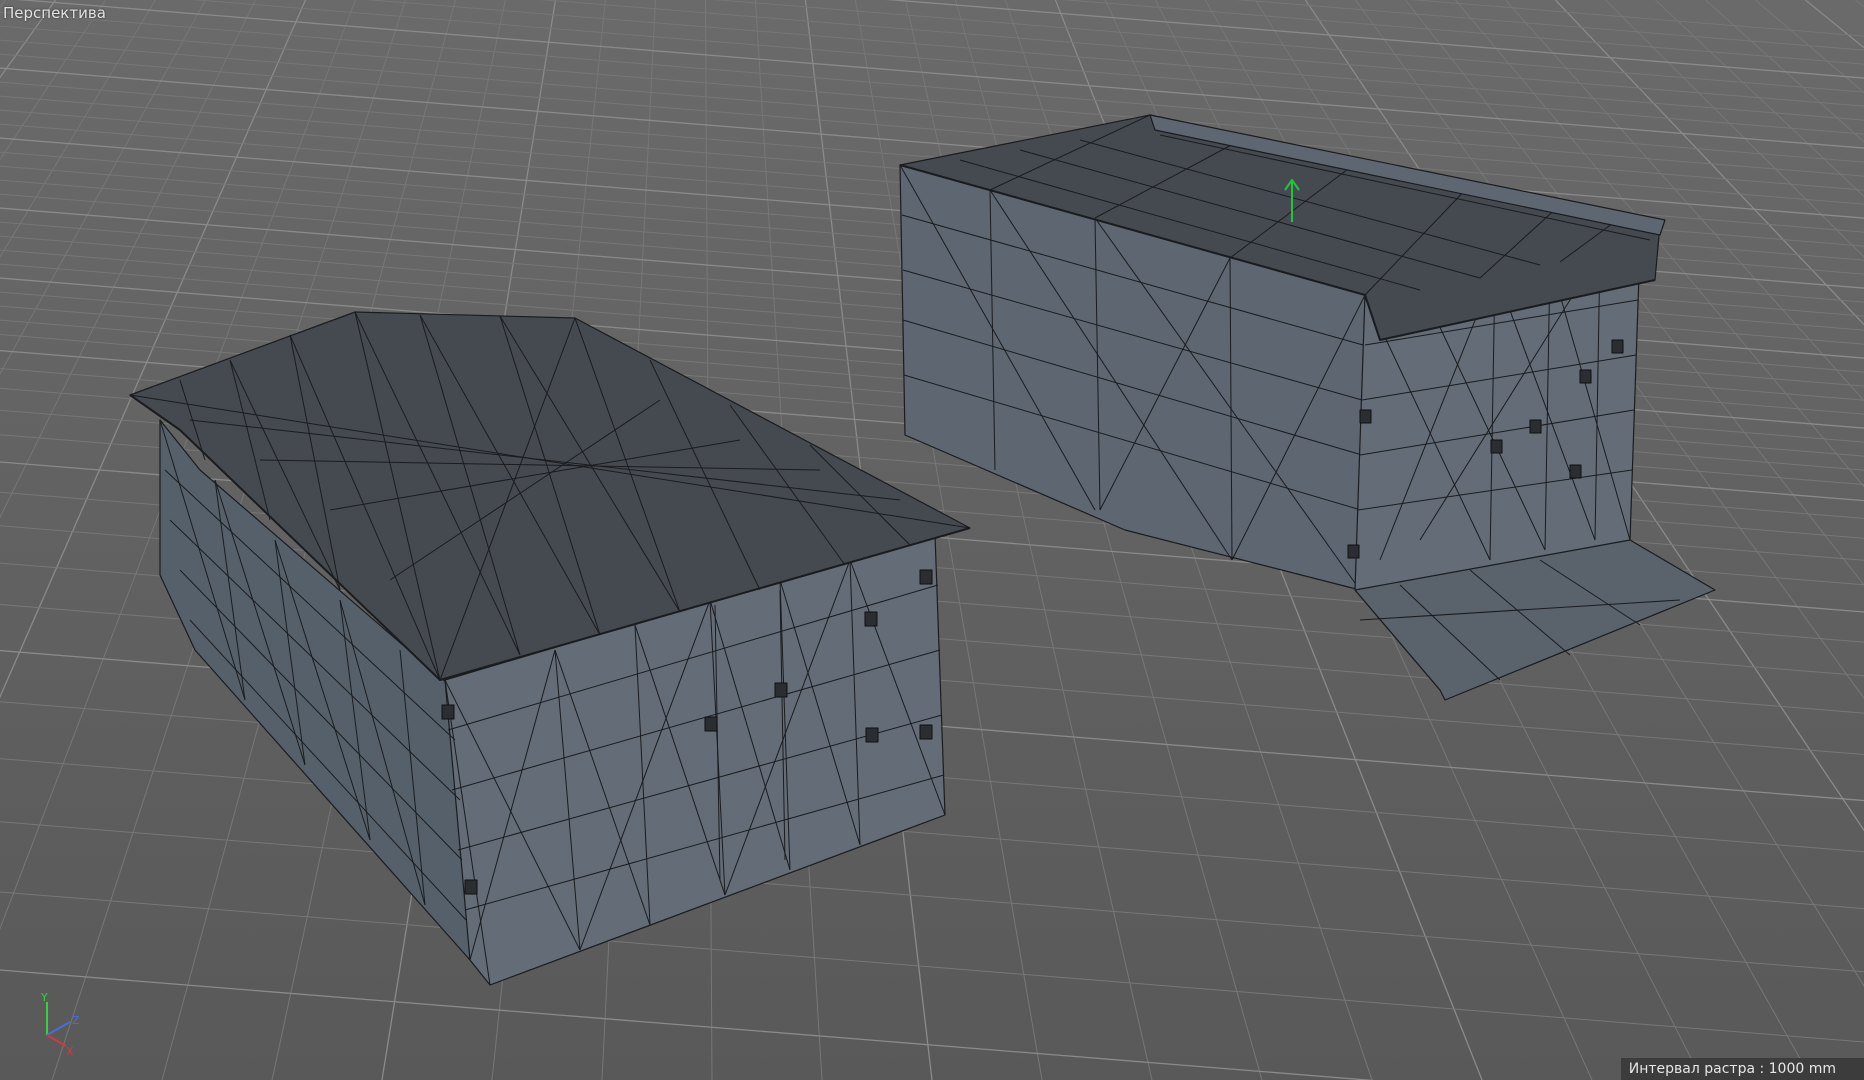  I want to click on axis-x-label: X, so click(70, 1051).